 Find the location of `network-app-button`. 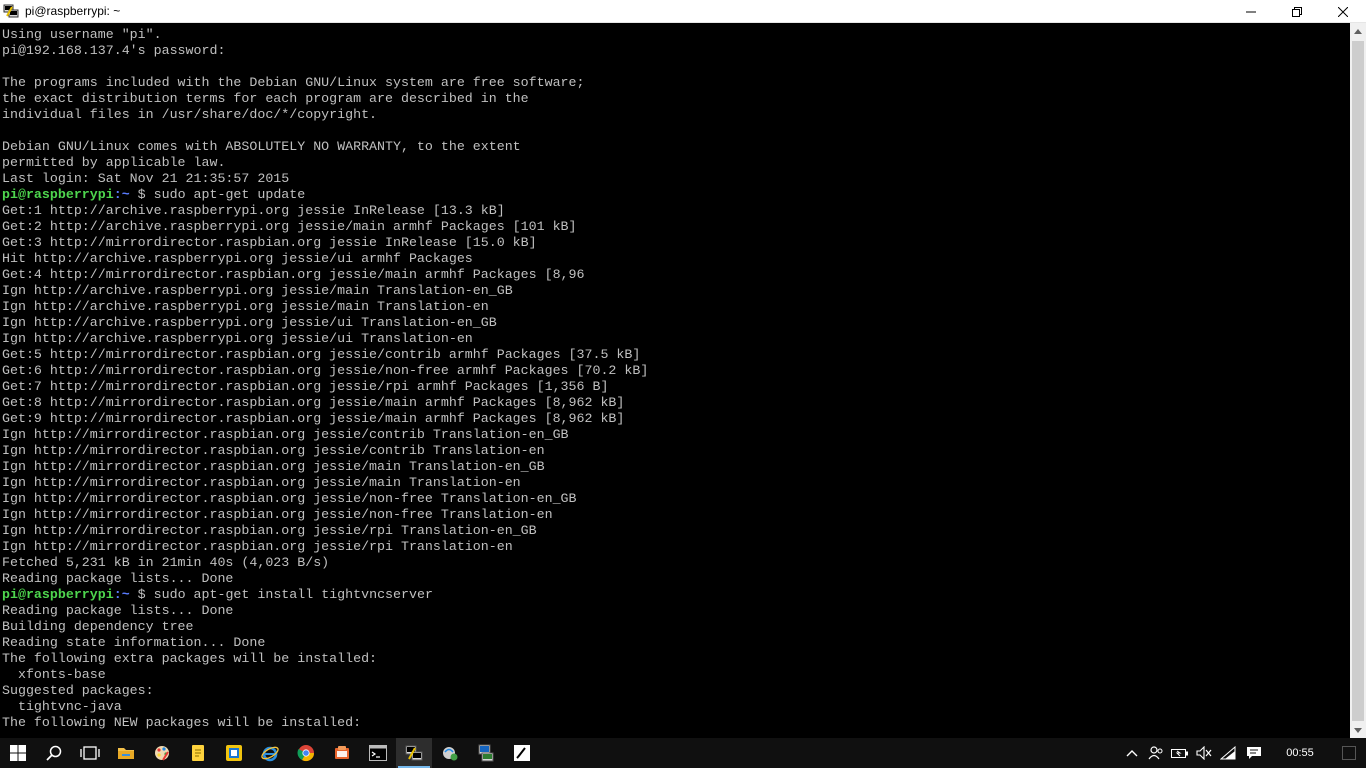

network-app-button is located at coordinates (450, 753).